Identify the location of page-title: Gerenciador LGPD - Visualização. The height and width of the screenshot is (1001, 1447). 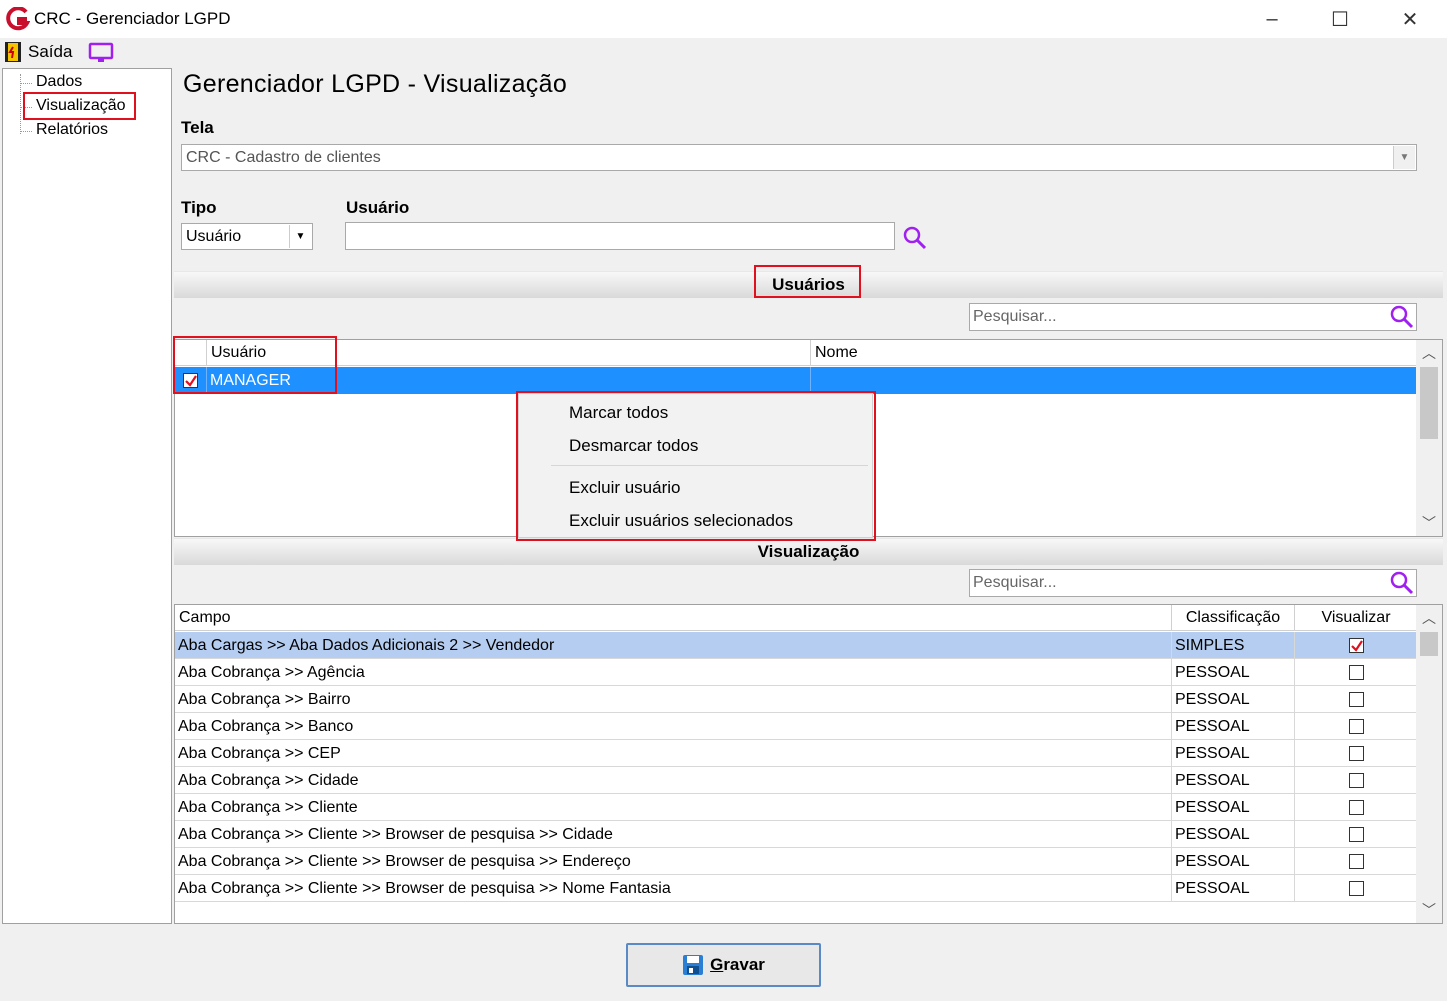
(375, 84).